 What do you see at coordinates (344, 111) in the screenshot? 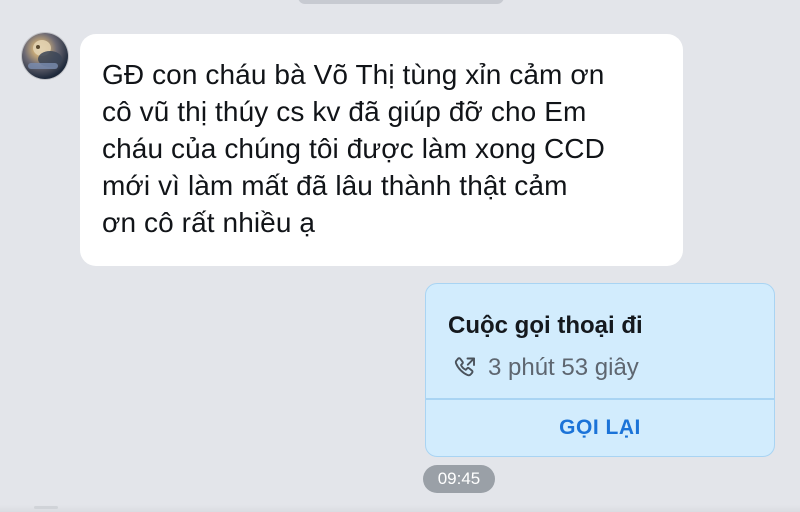
I see `message-line: cô vũ thị thúy cs kv đã giúp đỡ cho Em` at bounding box center [344, 111].